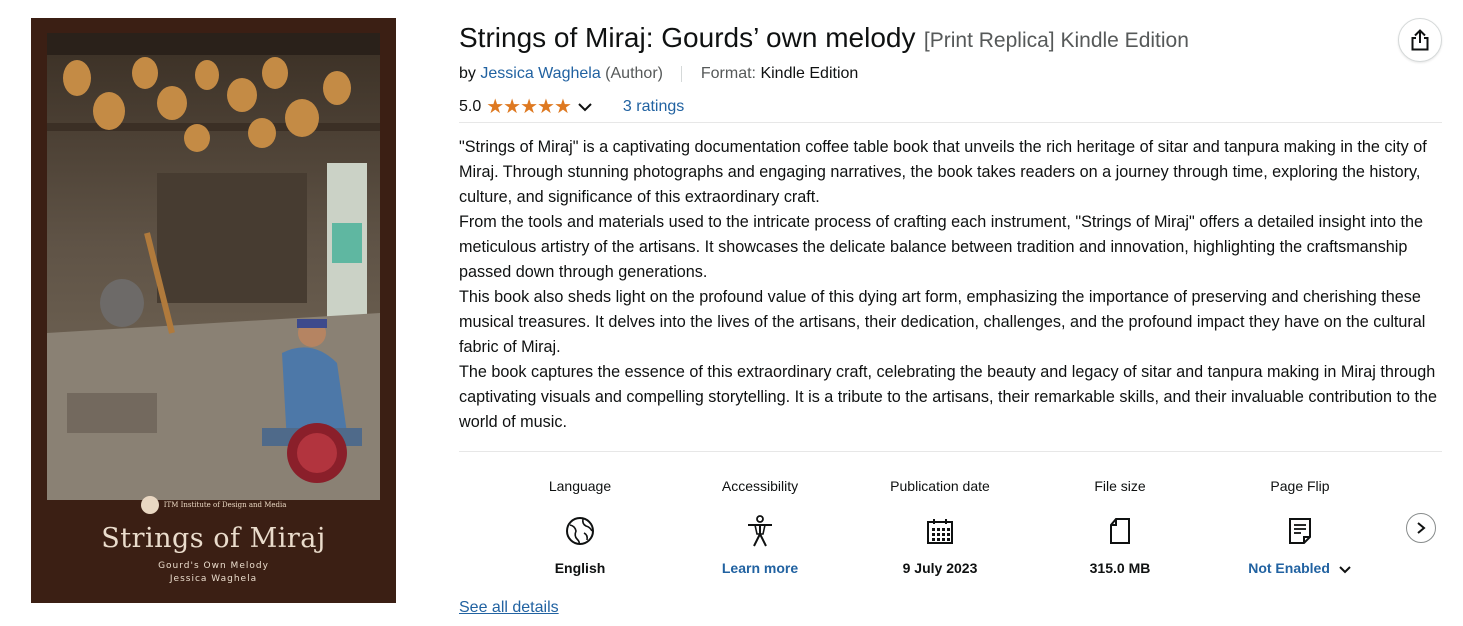 The image size is (1463, 626). What do you see at coordinates (225, 505) in the screenshot?
I see `cover-logo-text: ITM Institute of Design and Media` at bounding box center [225, 505].